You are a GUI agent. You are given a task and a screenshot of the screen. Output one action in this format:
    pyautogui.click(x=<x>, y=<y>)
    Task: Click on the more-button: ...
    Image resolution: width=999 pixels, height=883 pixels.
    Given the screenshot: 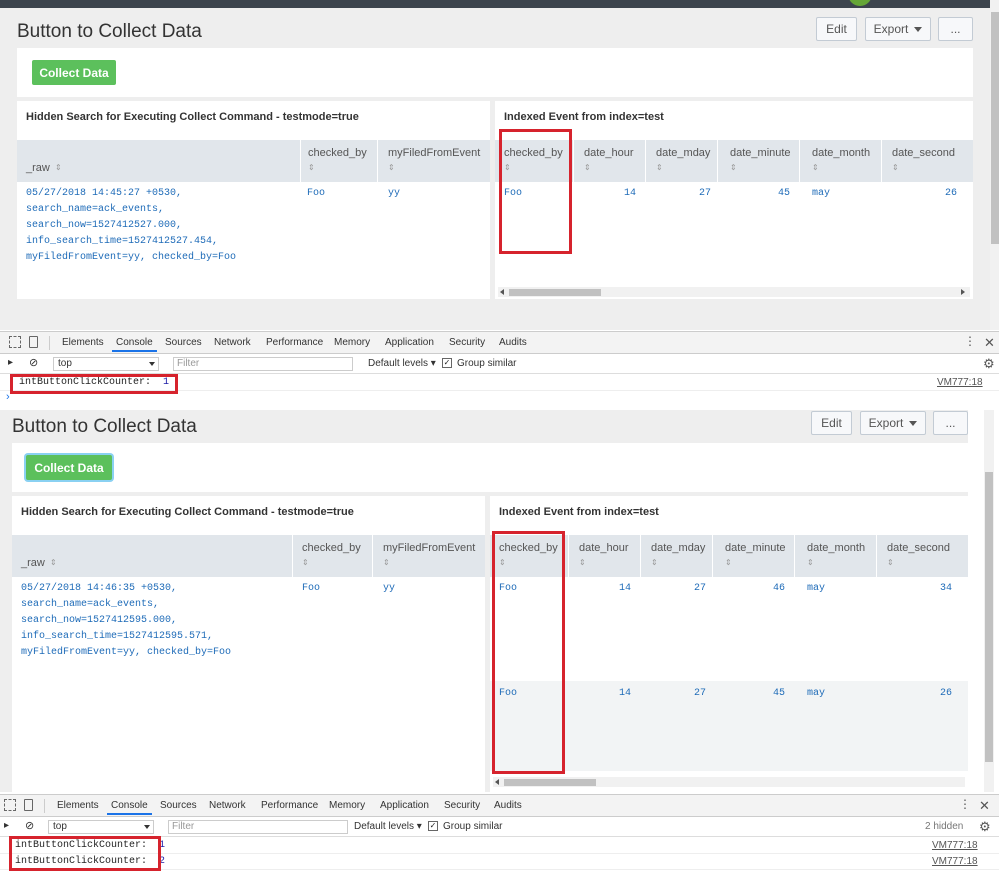 What is the action you would take?
    pyautogui.click(x=955, y=29)
    